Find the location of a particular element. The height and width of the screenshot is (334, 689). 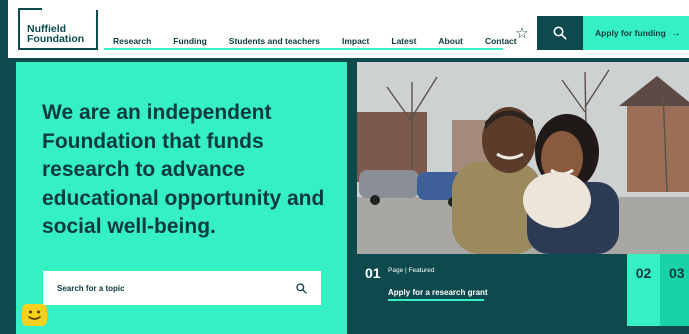

nuffield-foundation-logo: Nuffield Foundation is located at coordinates (58, 29).